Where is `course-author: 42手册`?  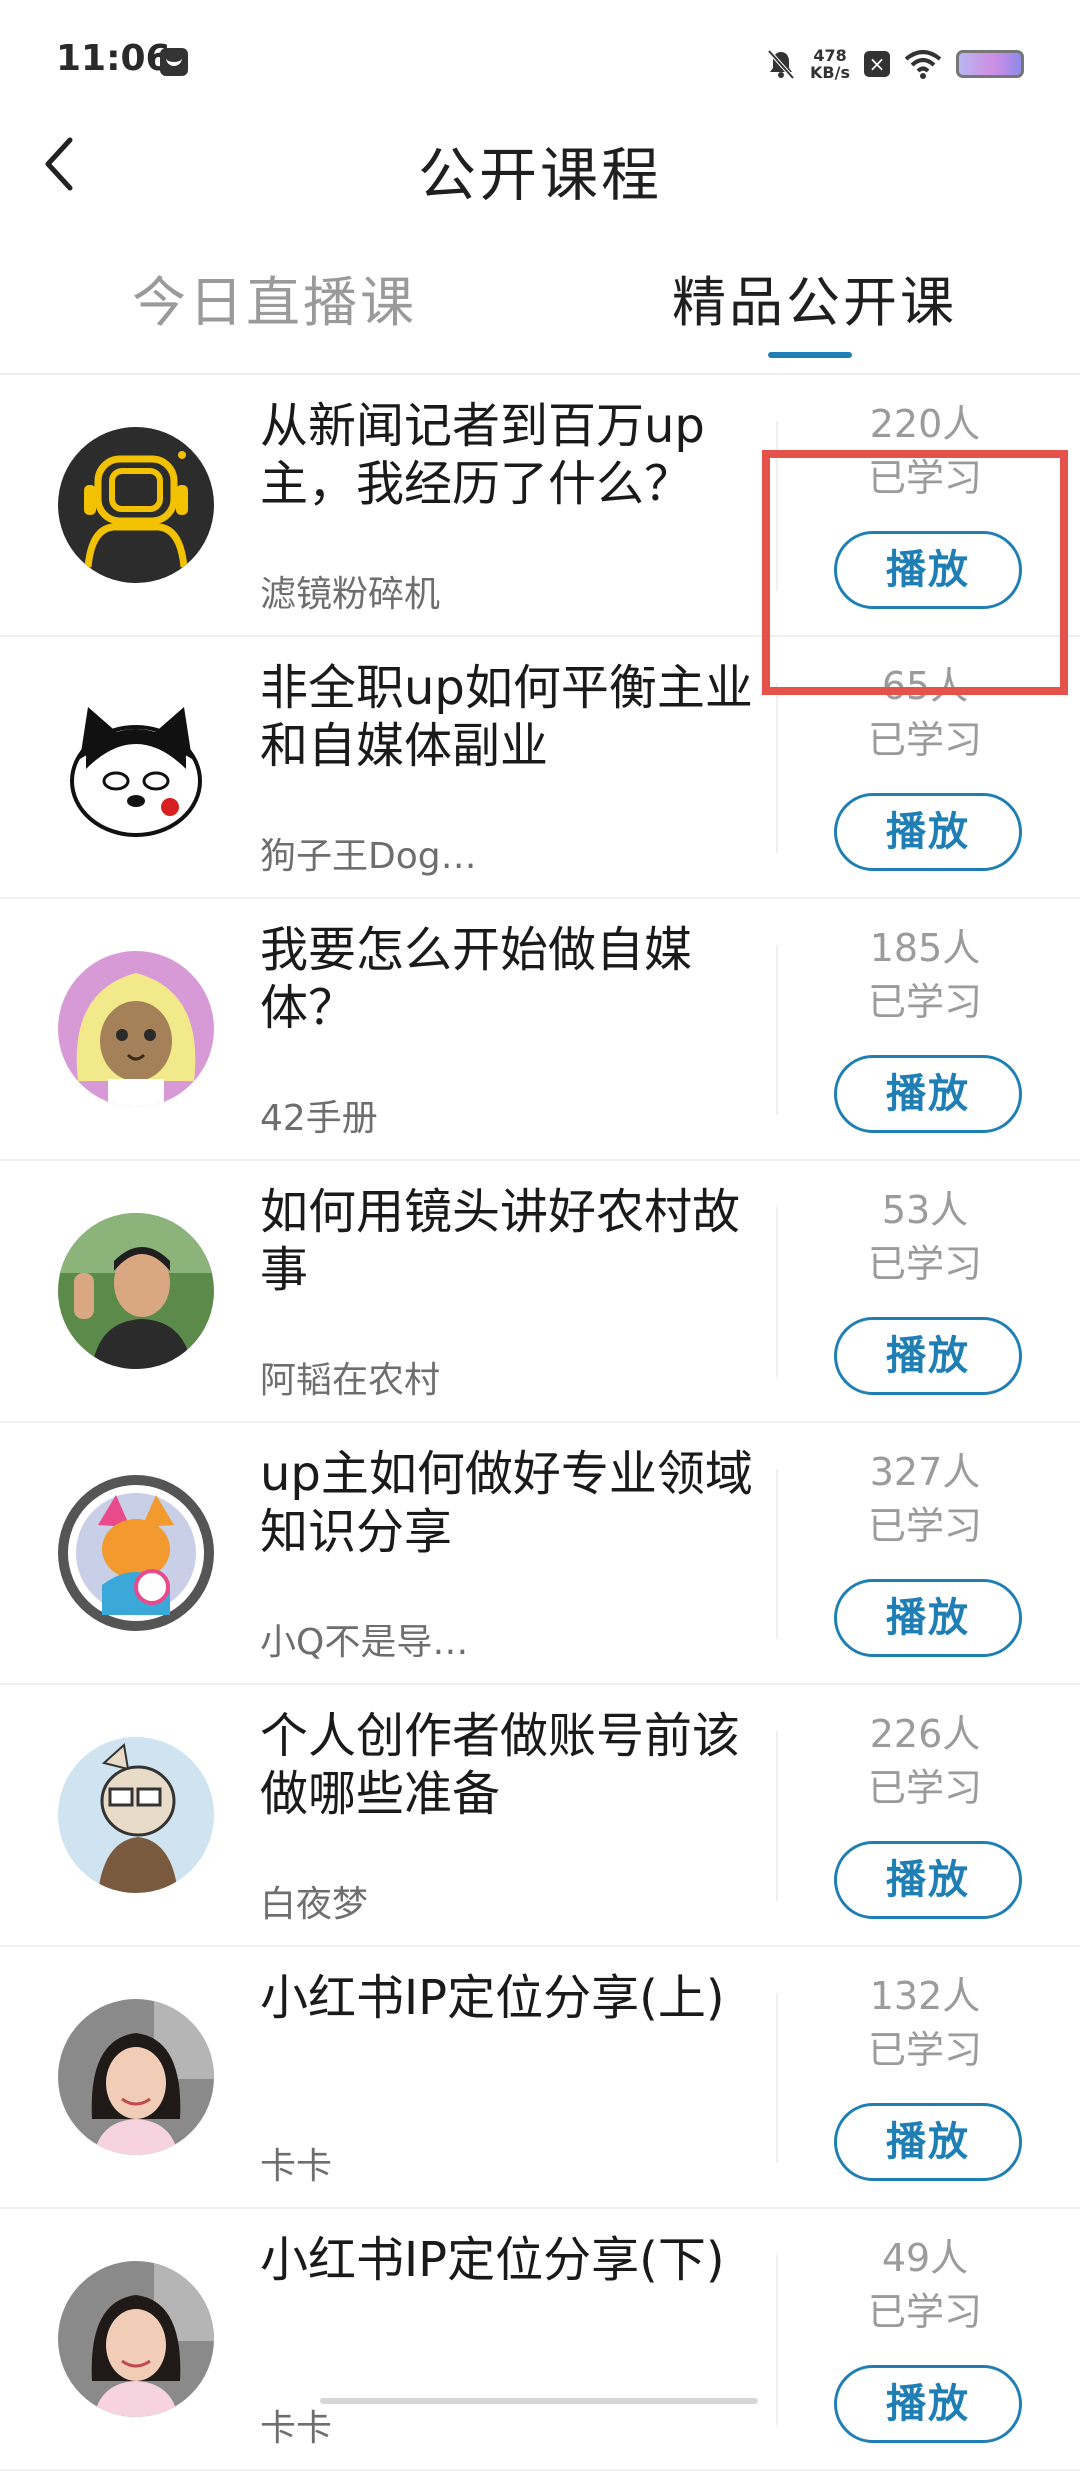
course-author: 42手册 is located at coordinates (319, 1118).